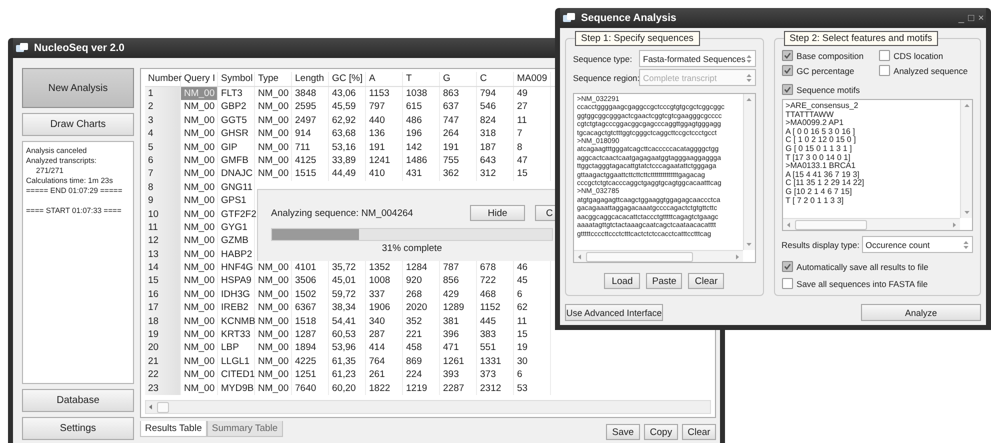 This screenshot has width=991, height=443. I want to click on table-button: Clear, so click(699, 432).